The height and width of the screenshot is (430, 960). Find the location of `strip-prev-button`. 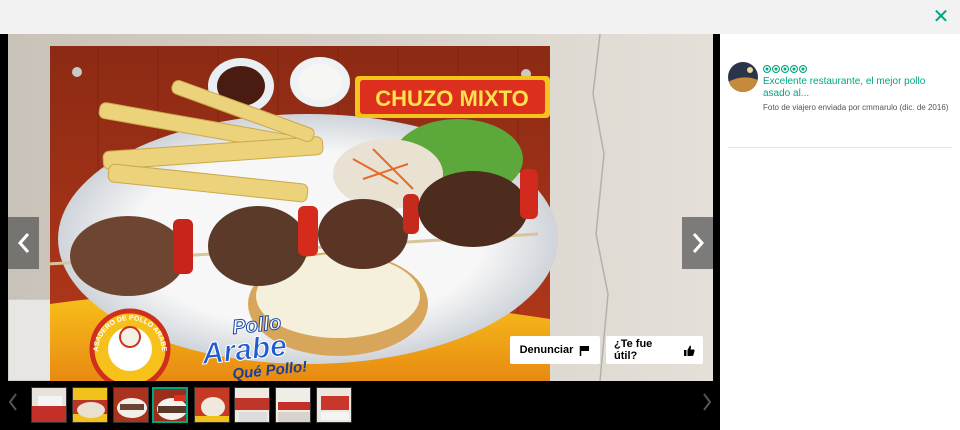

strip-prev-button is located at coordinates (13, 405).